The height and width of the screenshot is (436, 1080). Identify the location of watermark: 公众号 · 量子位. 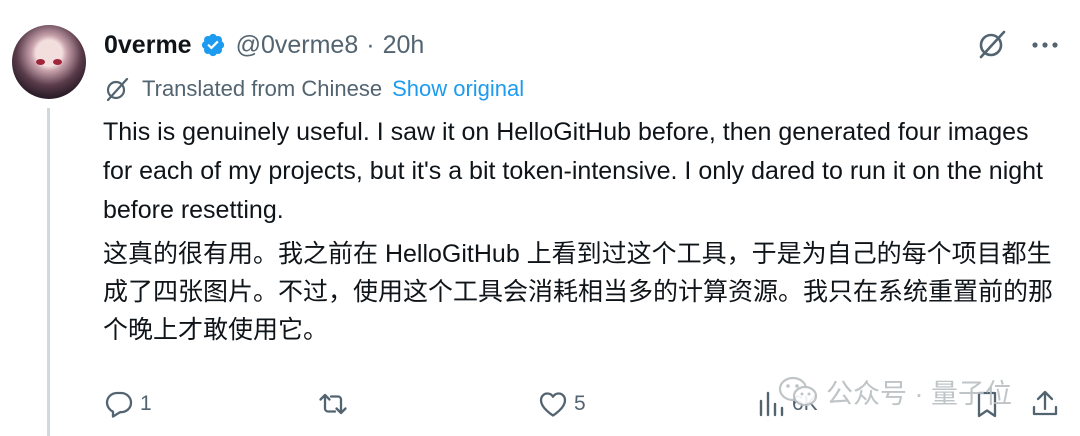
(895, 391).